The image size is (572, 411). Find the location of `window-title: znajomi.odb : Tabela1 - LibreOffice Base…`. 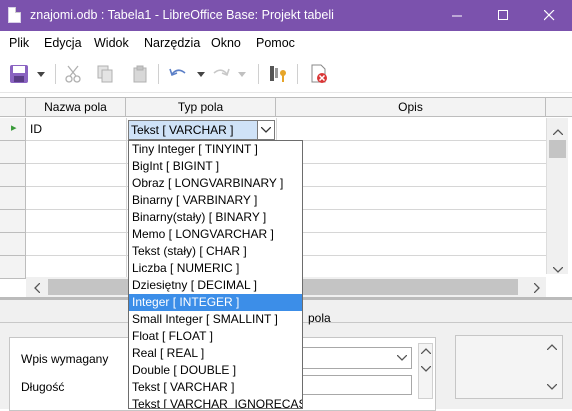

window-title: znajomi.odb : Tabela1 - LibreOffice Base… is located at coordinates (182, 15).